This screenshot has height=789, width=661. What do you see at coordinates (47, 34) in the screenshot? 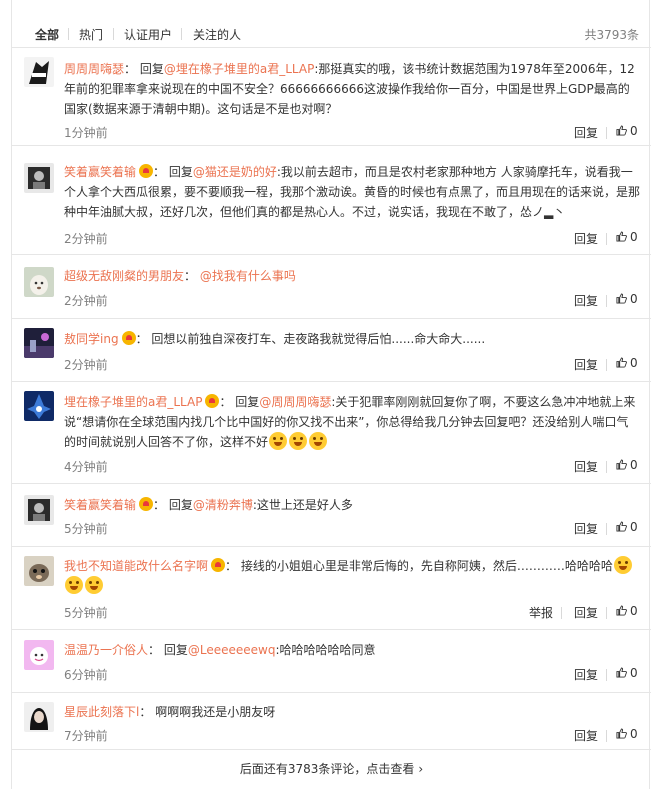
I see `tab-all: 全部` at bounding box center [47, 34].